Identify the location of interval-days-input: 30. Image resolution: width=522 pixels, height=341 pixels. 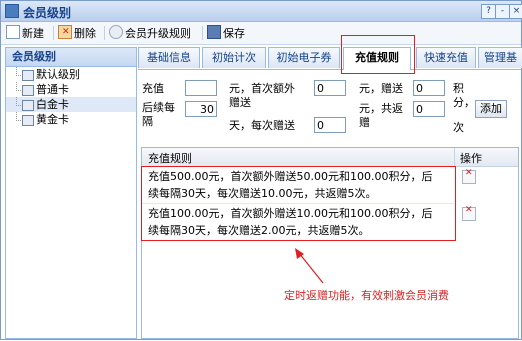
(201, 109).